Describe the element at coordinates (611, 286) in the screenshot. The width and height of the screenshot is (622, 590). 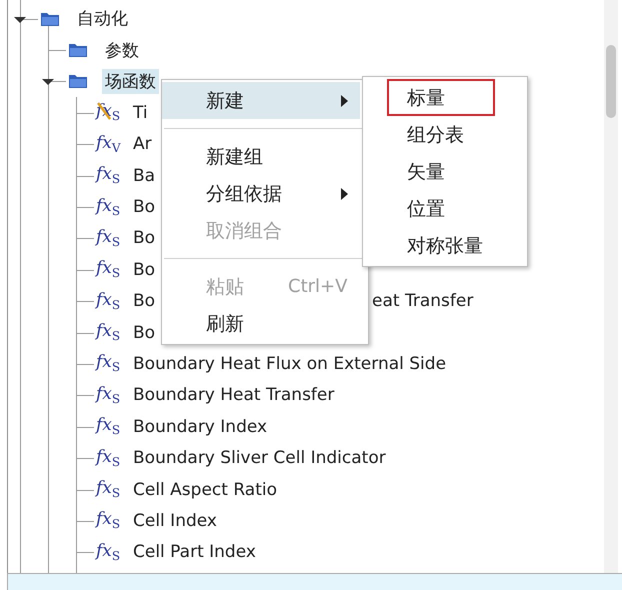
I see `scrollbar` at that location.